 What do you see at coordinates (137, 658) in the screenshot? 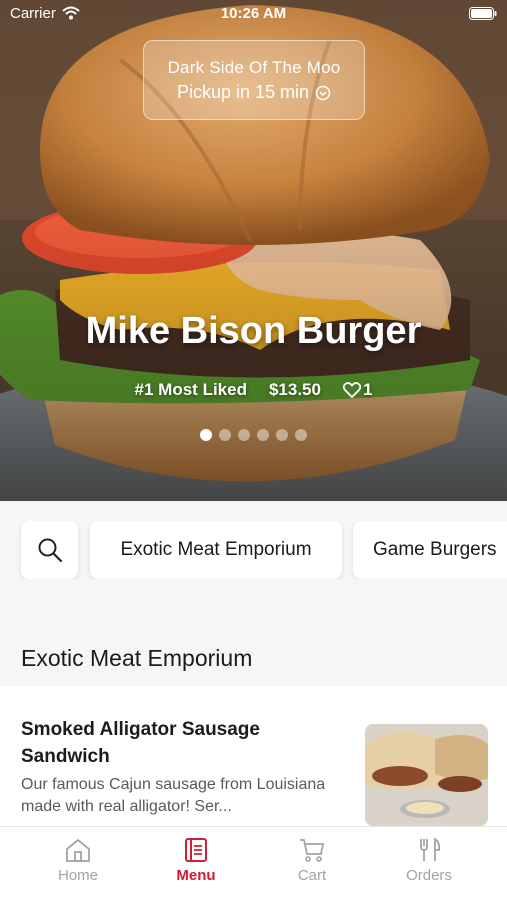
I see `section-title: Exotic Meat Emporium` at bounding box center [137, 658].